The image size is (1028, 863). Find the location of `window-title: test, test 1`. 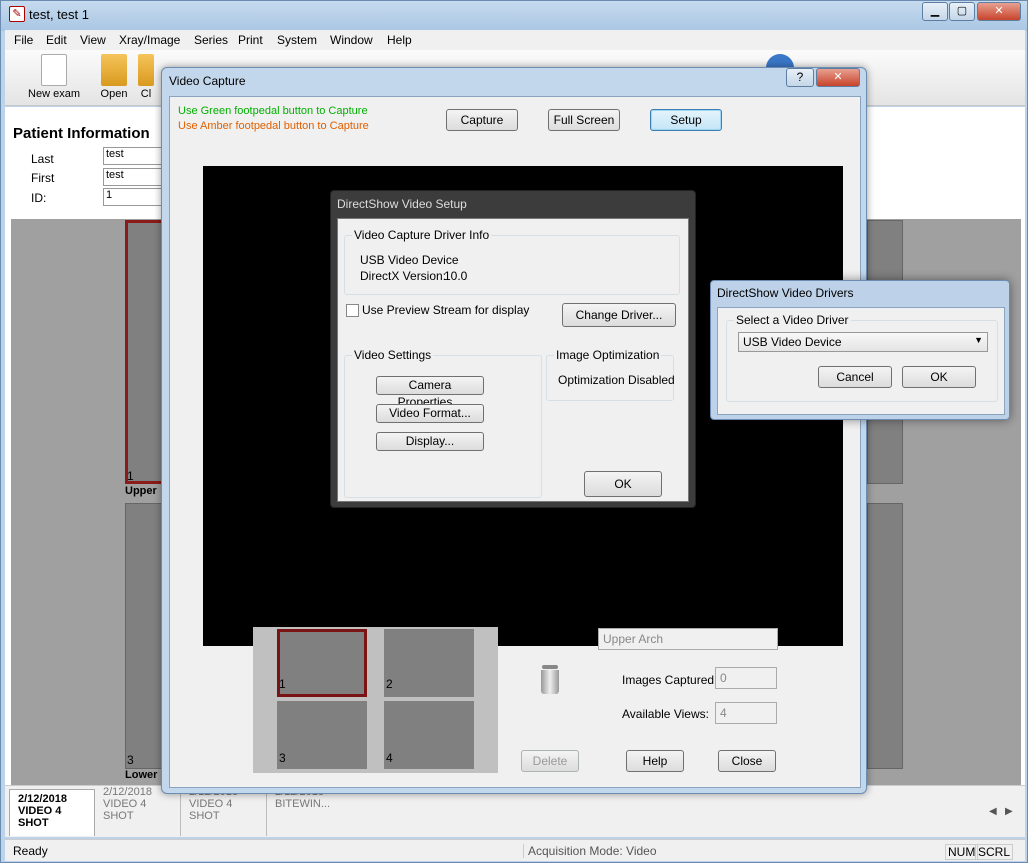

window-title: test, test 1 is located at coordinates (59, 14).